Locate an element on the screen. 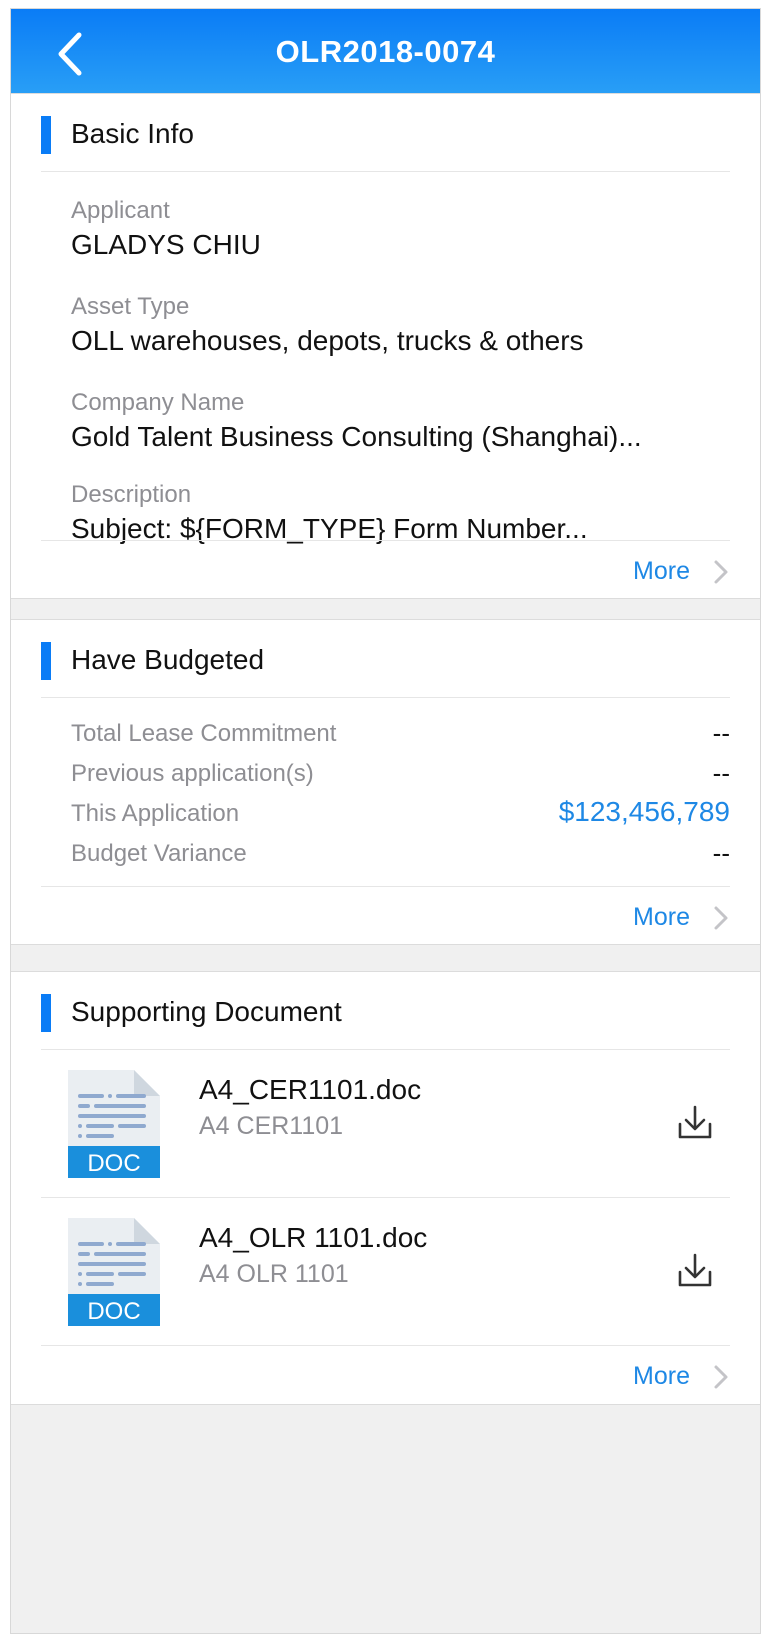 Image resolution: width=770 pixels, height=1642 pixels. budget-header: Have Budgeted is located at coordinates (385, 659).